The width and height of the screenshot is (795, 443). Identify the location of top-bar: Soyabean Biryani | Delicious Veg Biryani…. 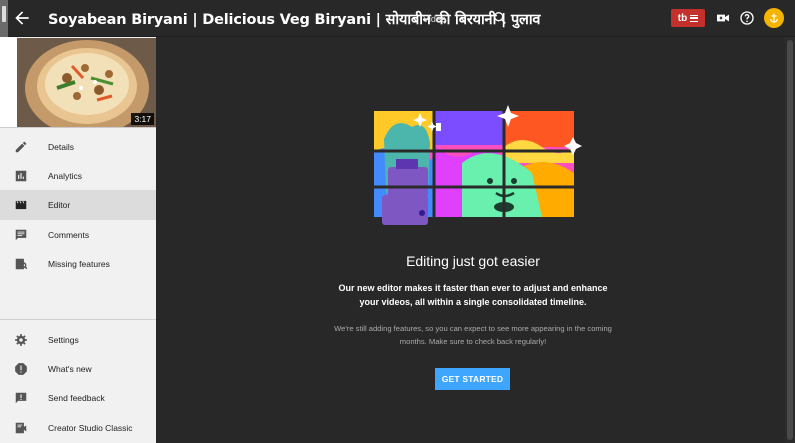
(397, 18).